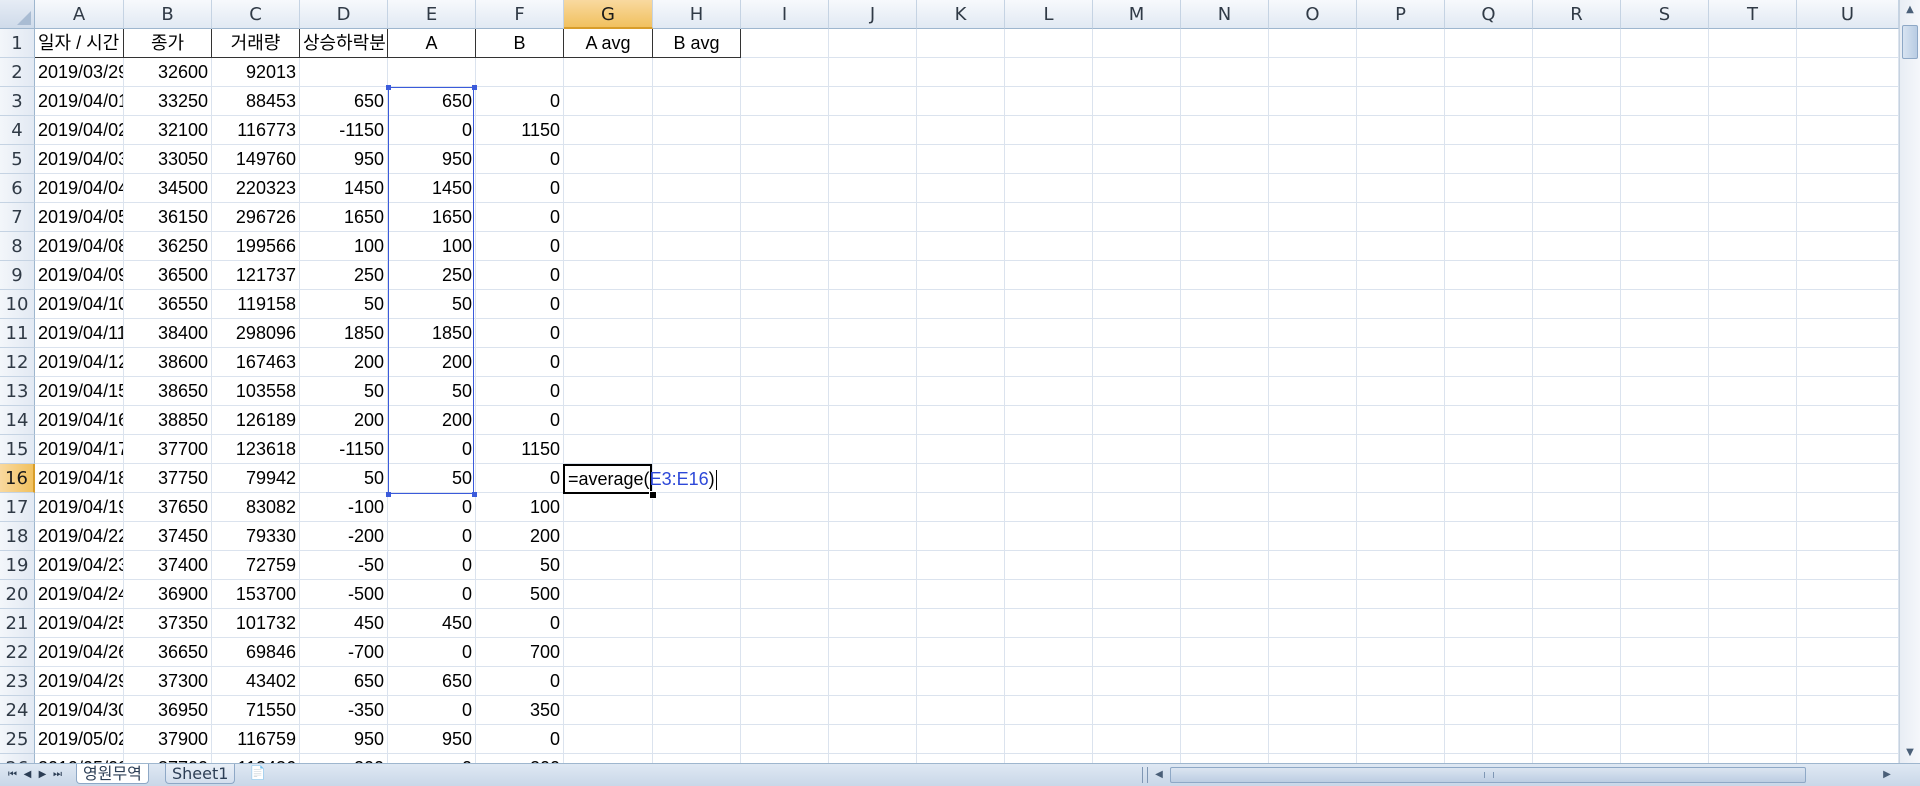  I want to click on cell-i23, so click(785, 681).